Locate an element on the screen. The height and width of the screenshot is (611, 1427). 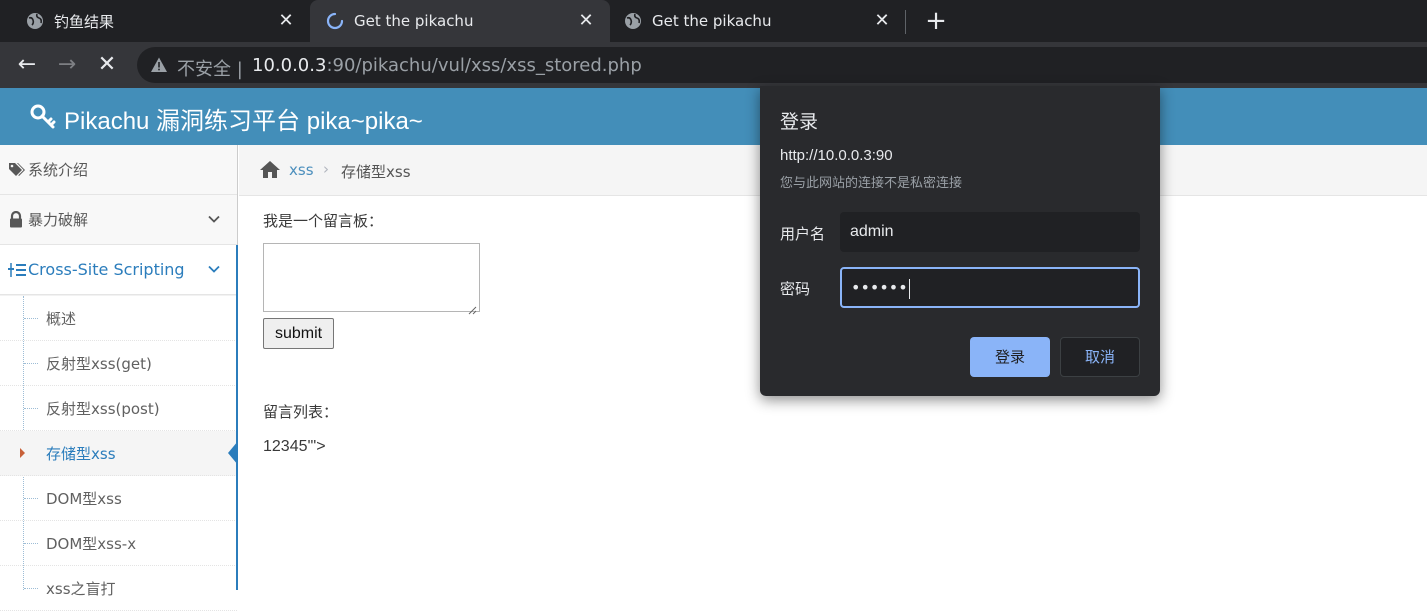
submenu-item-overview: 概述 is located at coordinates (118, 318).